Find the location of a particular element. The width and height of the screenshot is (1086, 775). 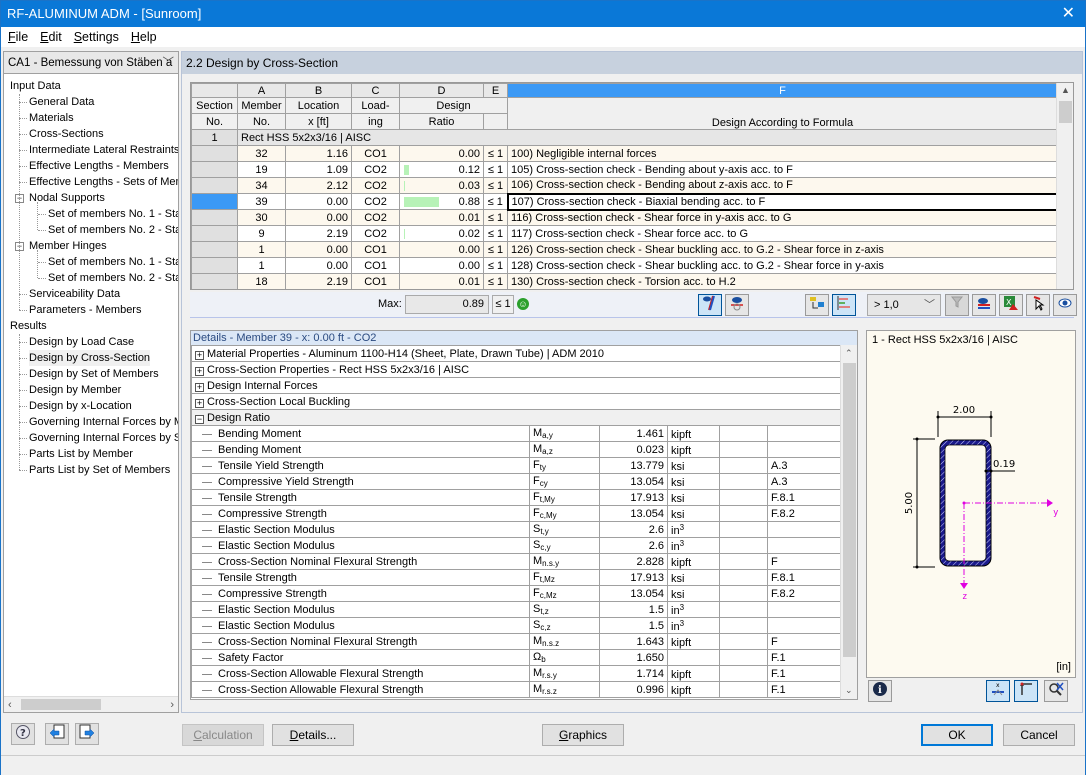

scroll-right-icon: › is located at coordinates (172, 705).